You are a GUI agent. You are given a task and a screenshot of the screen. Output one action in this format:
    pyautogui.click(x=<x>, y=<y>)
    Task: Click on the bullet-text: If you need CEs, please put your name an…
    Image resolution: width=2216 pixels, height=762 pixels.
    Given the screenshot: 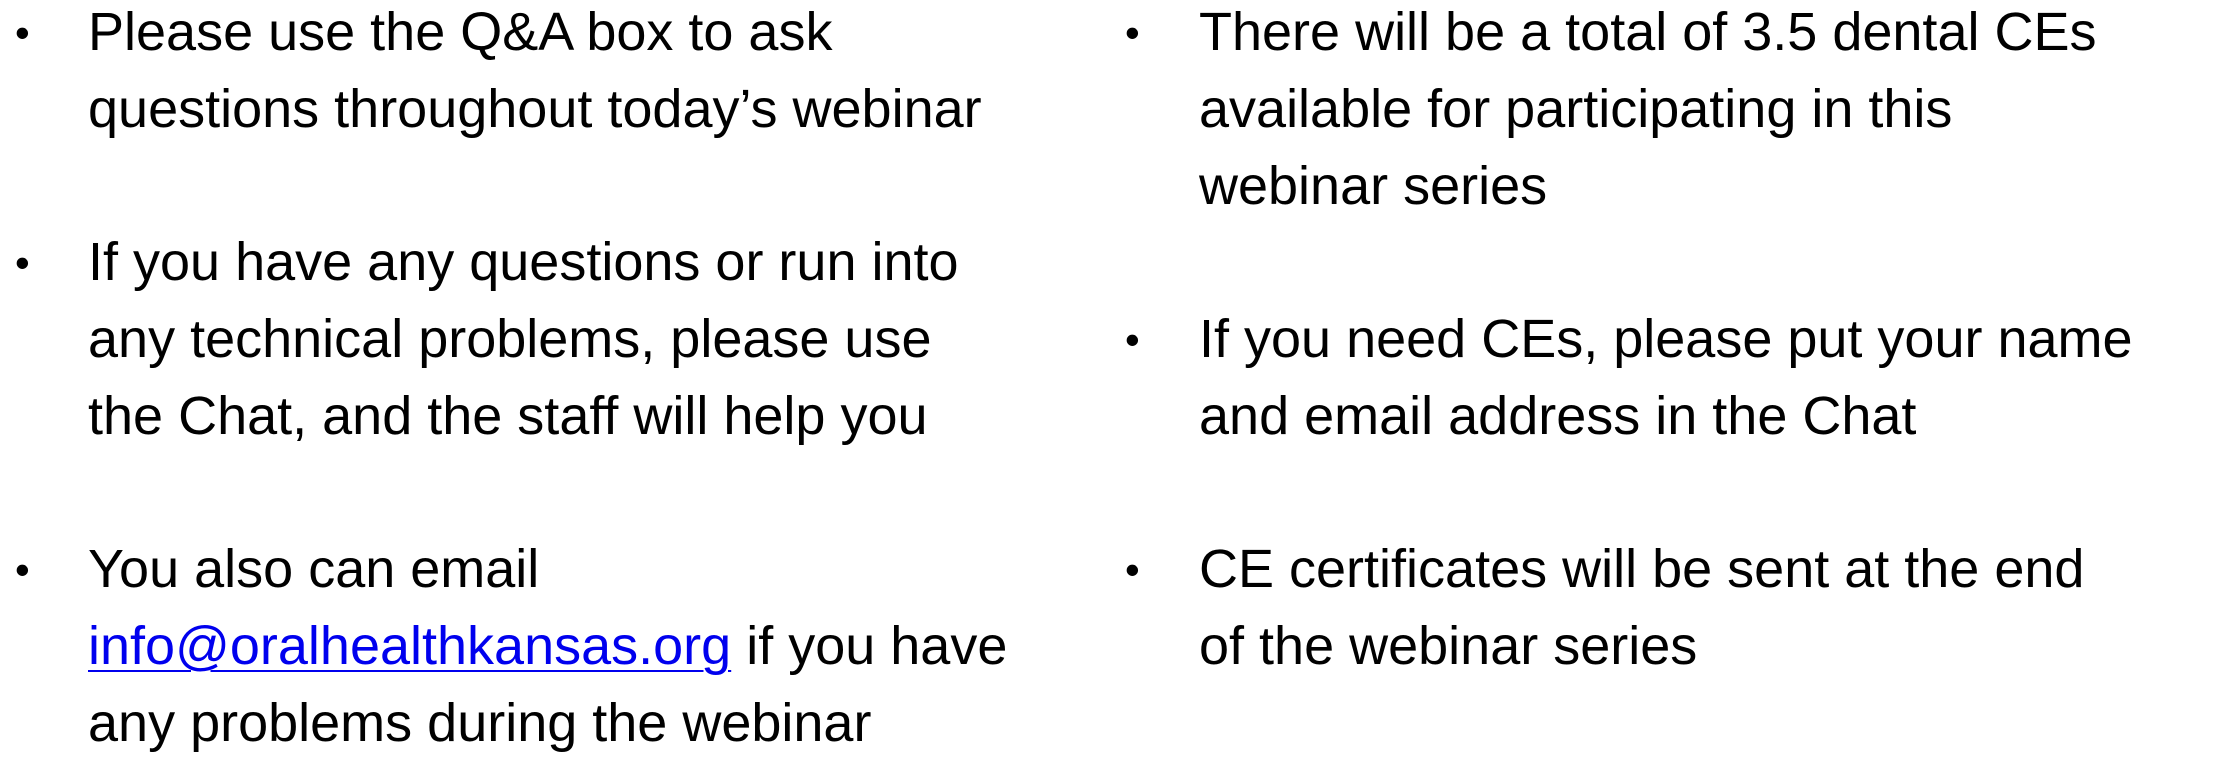 What is the action you would take?
    pyautogui.click(x=1707, y=378)
    